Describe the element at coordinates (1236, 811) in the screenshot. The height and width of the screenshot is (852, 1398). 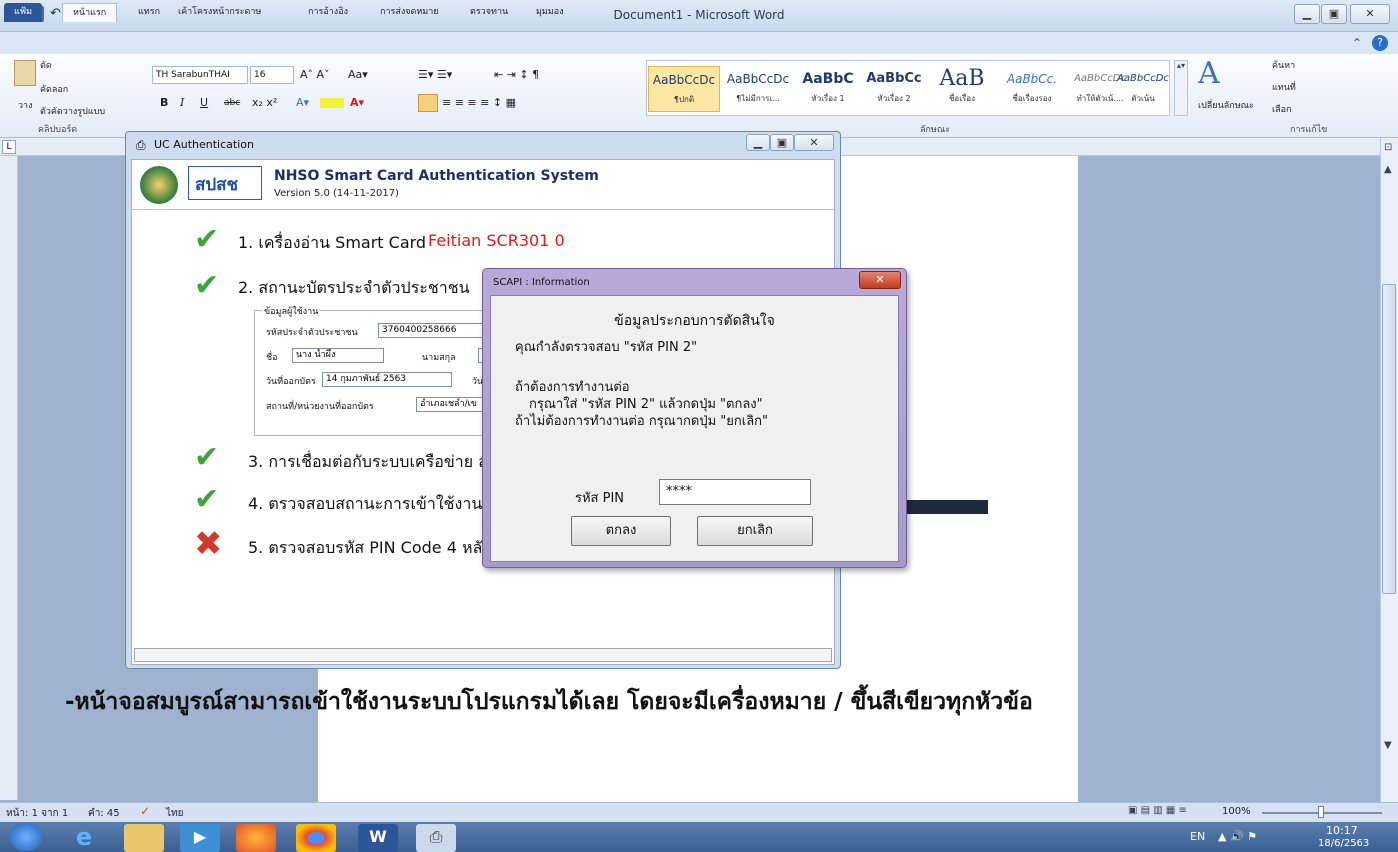
I see `zoom-level: 100%` at that location.